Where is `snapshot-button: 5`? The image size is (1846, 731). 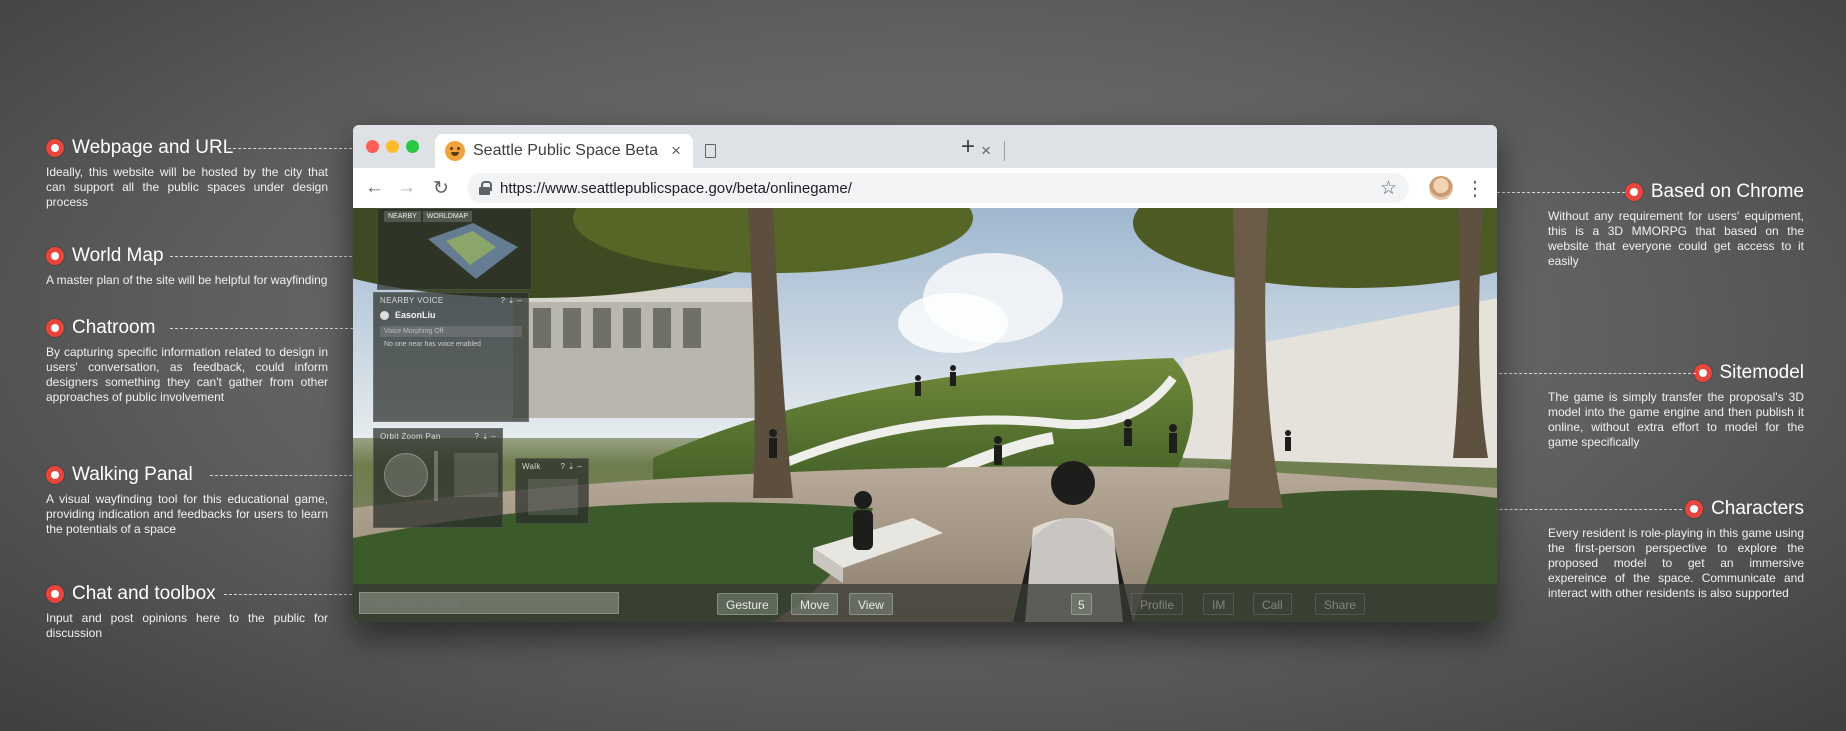 snapshot-button: 5 is located at coordinates (1081, 604).